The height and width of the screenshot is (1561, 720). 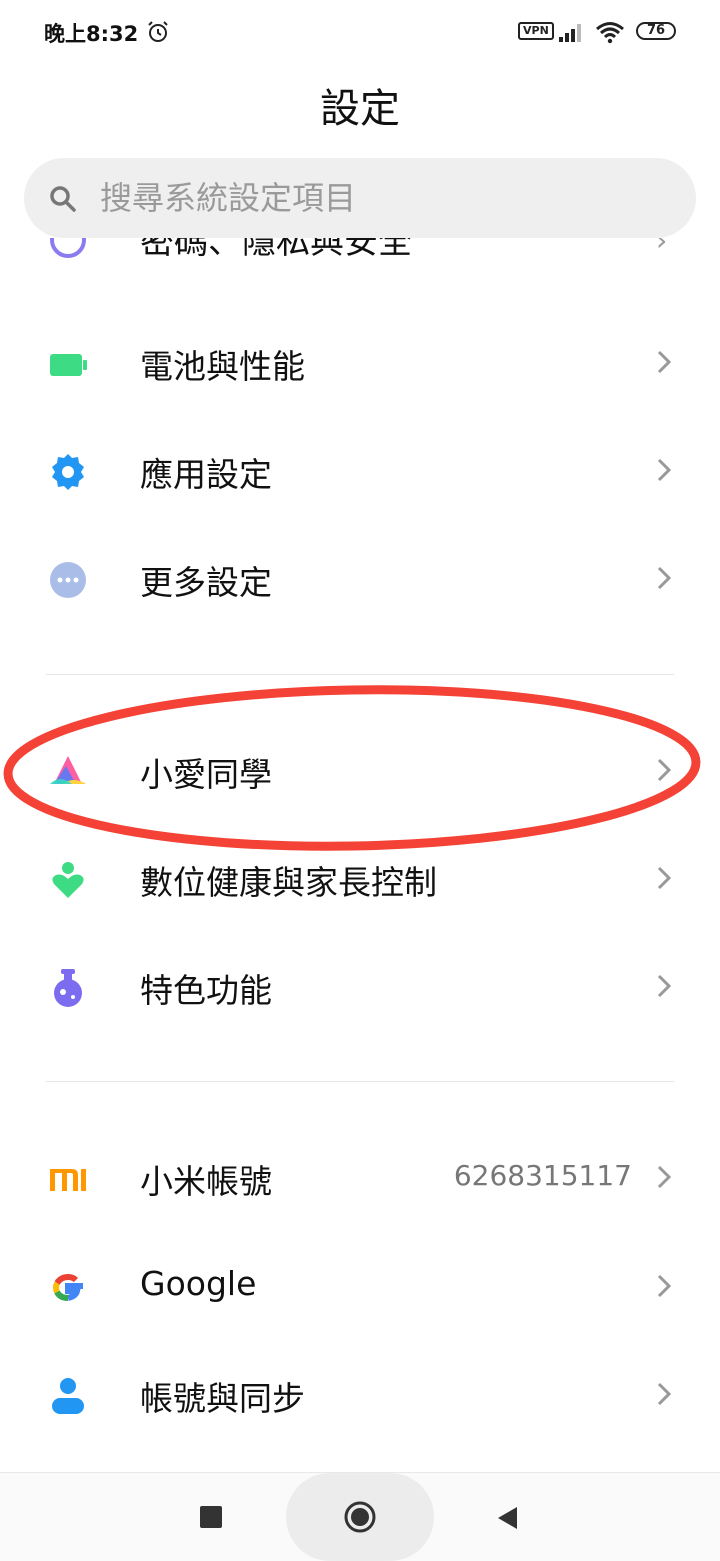 I want to click on page-title: 設定, so click(x=360, y=109).